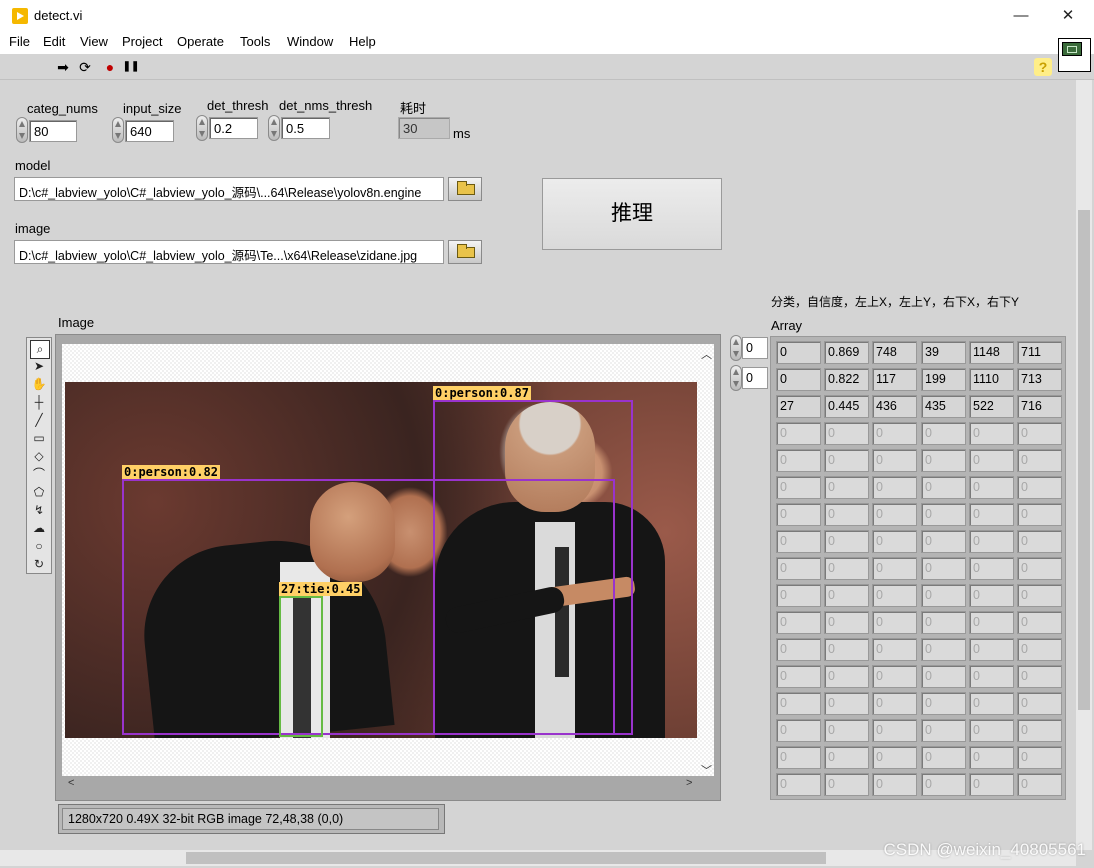 The image size is (1094, 868). I want to click on rotated-rectangle-tool-icon: ◇, so click(39, 456).